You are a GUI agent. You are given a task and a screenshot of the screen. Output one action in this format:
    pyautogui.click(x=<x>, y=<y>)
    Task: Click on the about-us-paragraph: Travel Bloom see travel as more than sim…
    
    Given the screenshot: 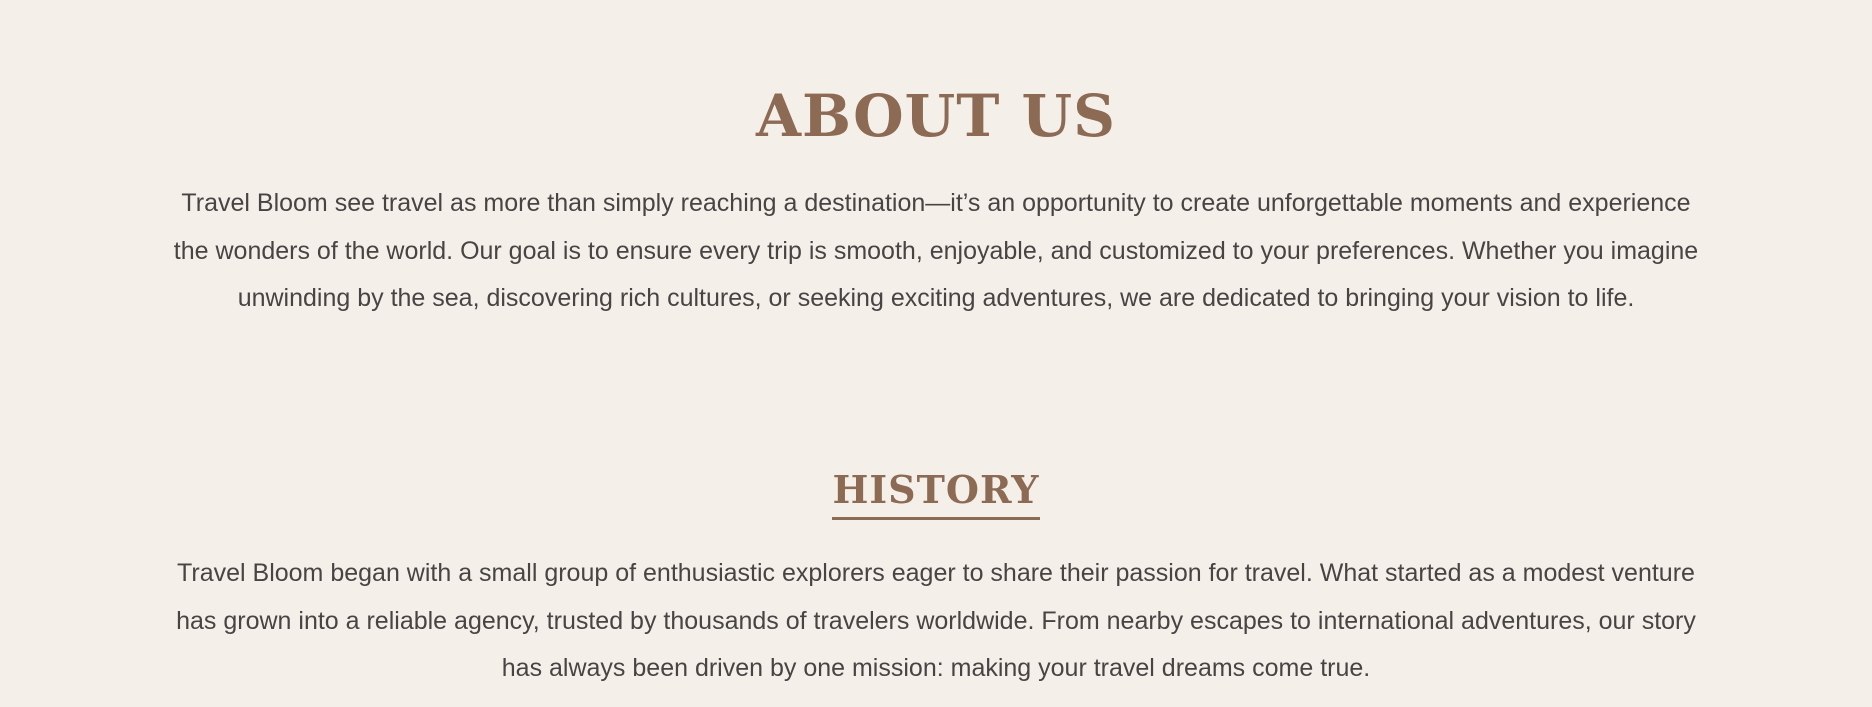 What is the action you would take?
    pyautogui.click(x=936, y=250)
    